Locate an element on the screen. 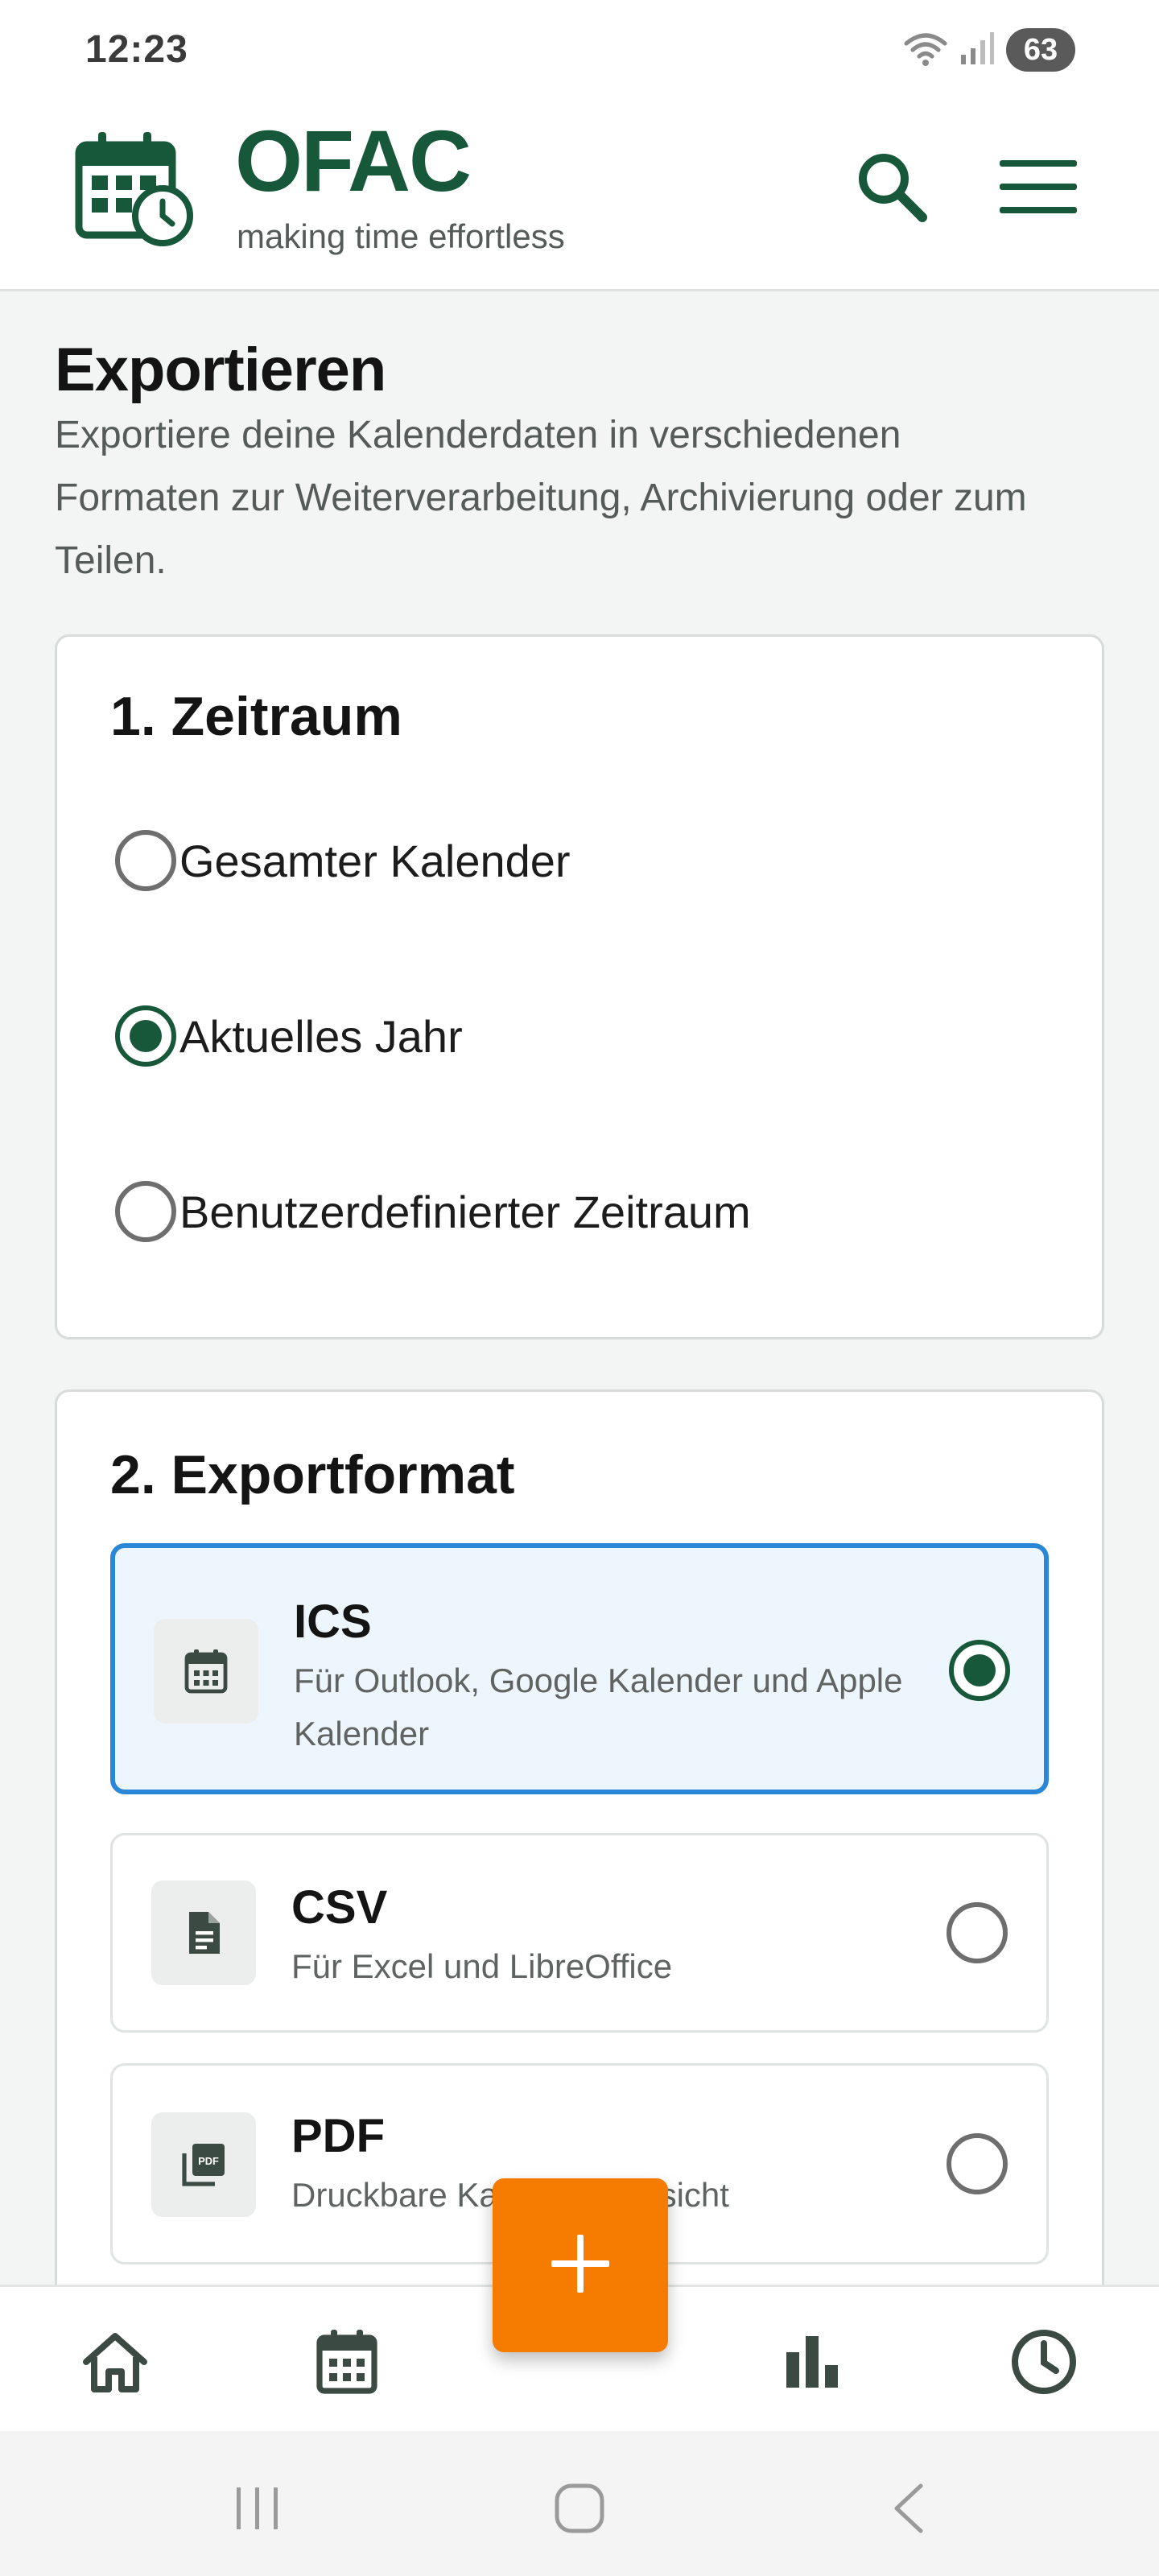  radio-gesamter-kalender: Gesamter Kalender is located at coordinates (343, 860).